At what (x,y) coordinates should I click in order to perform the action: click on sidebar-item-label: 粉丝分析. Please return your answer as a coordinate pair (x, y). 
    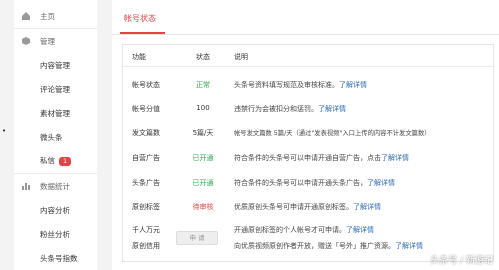
    Looking at the image, I should click on (55, 234).